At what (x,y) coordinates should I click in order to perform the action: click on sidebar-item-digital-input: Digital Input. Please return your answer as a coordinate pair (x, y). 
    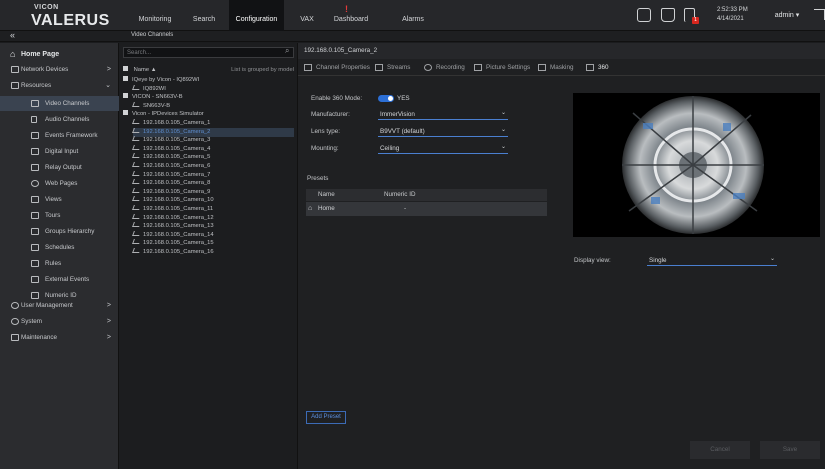
    Looking at the image, I should click on (59, 151).